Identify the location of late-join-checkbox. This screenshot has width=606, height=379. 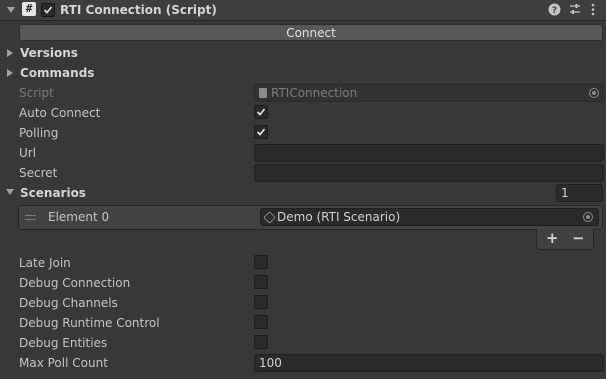
(261, 262).